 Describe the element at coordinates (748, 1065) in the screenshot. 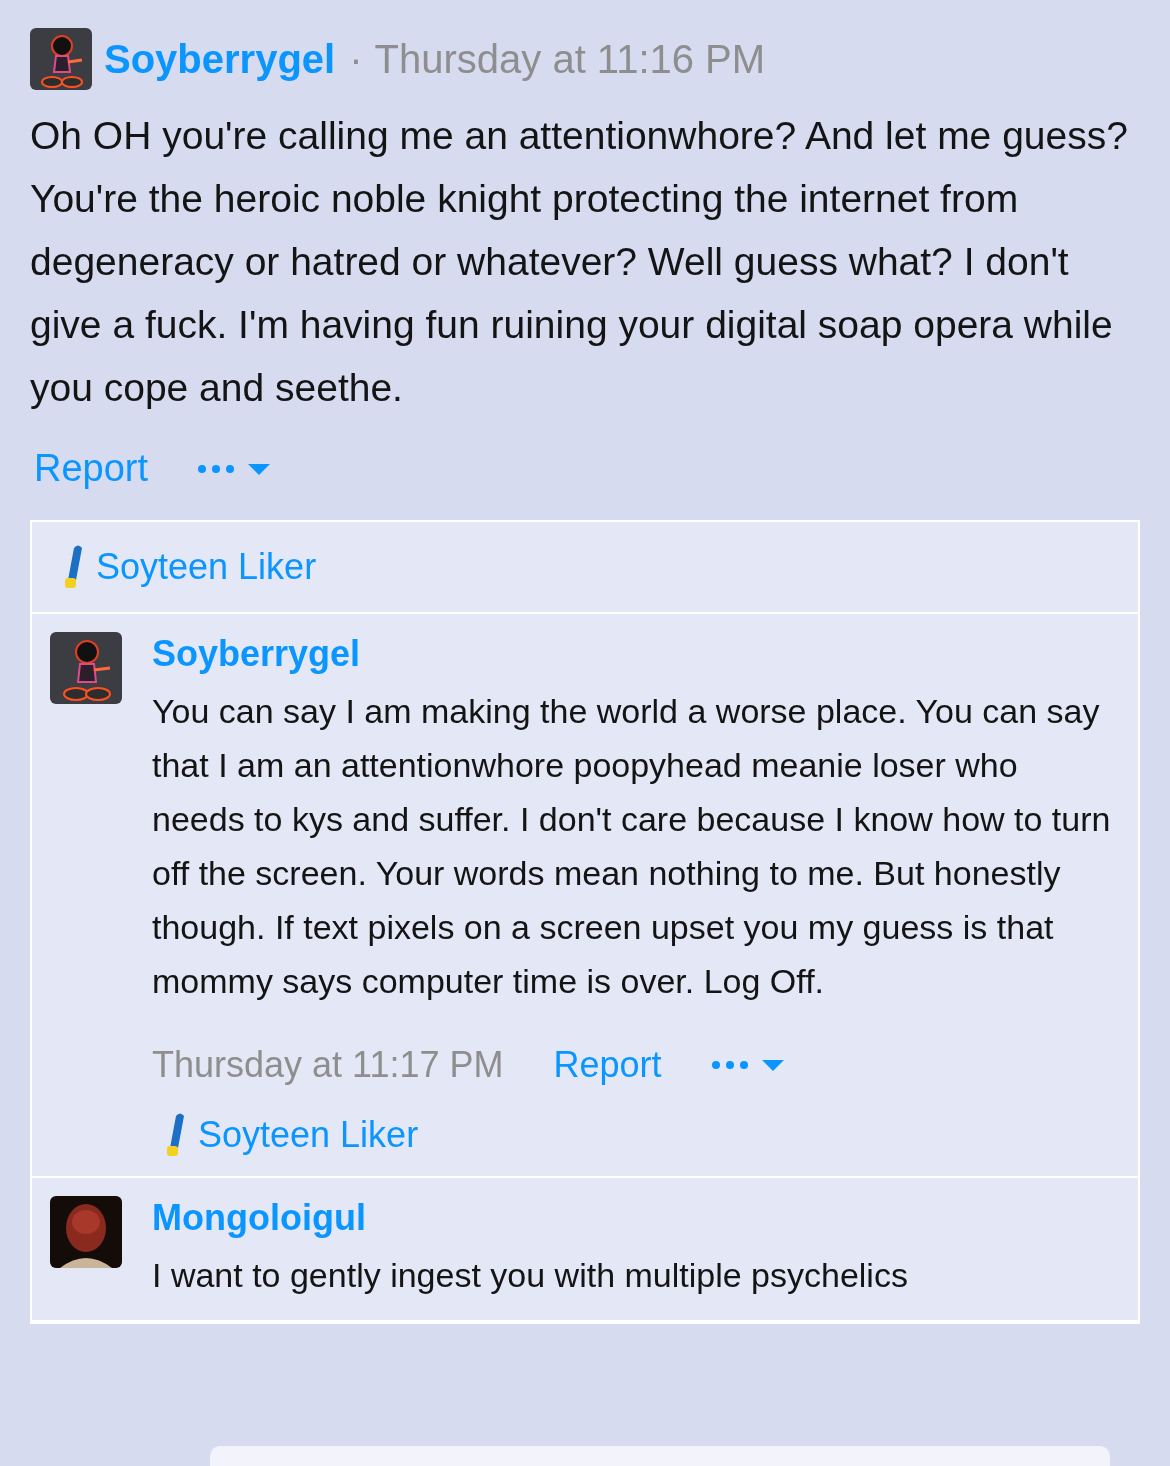

I see `more-menu-button` at that location.